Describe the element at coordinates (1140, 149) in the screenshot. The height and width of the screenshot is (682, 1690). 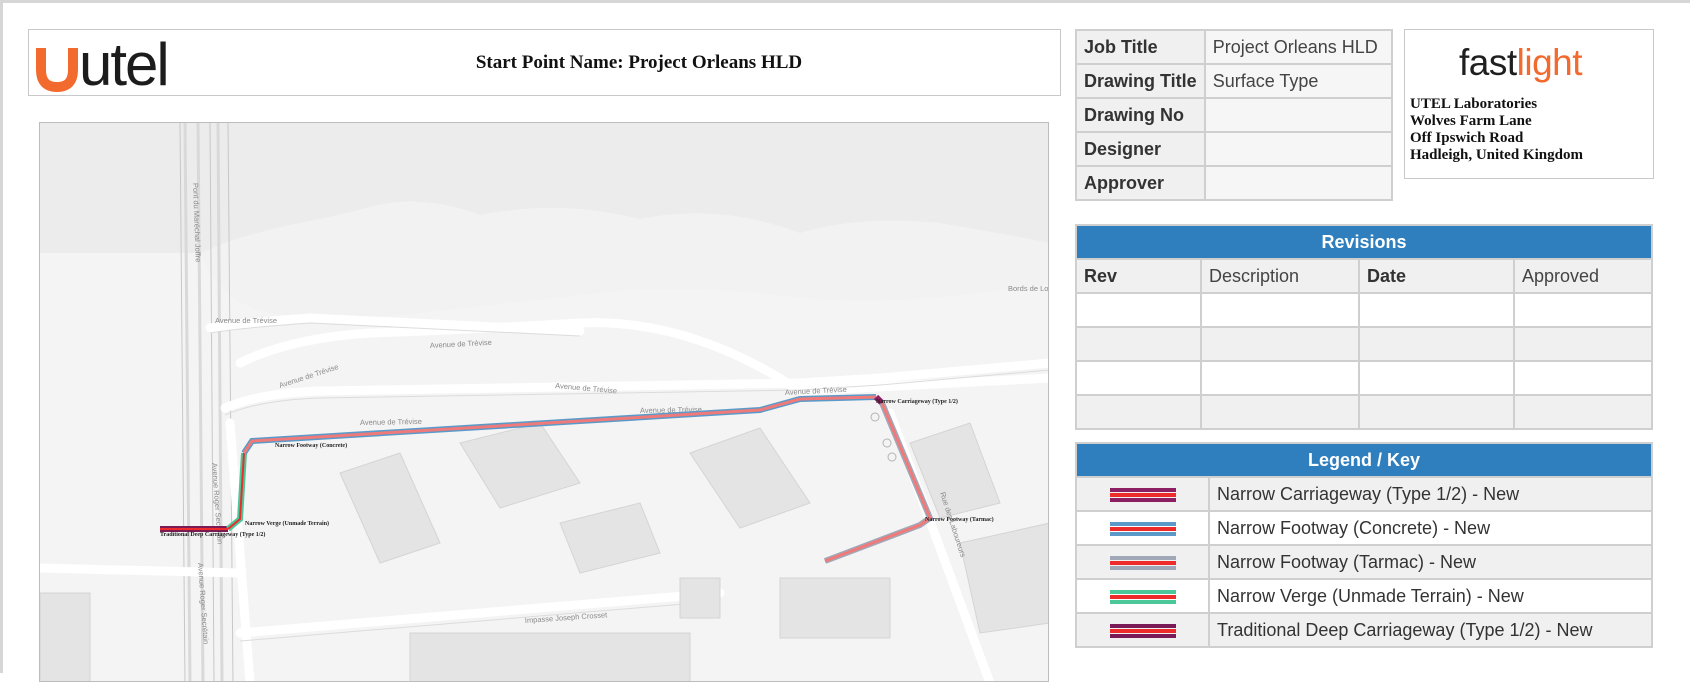
I see `info-key: Designer` at that location.